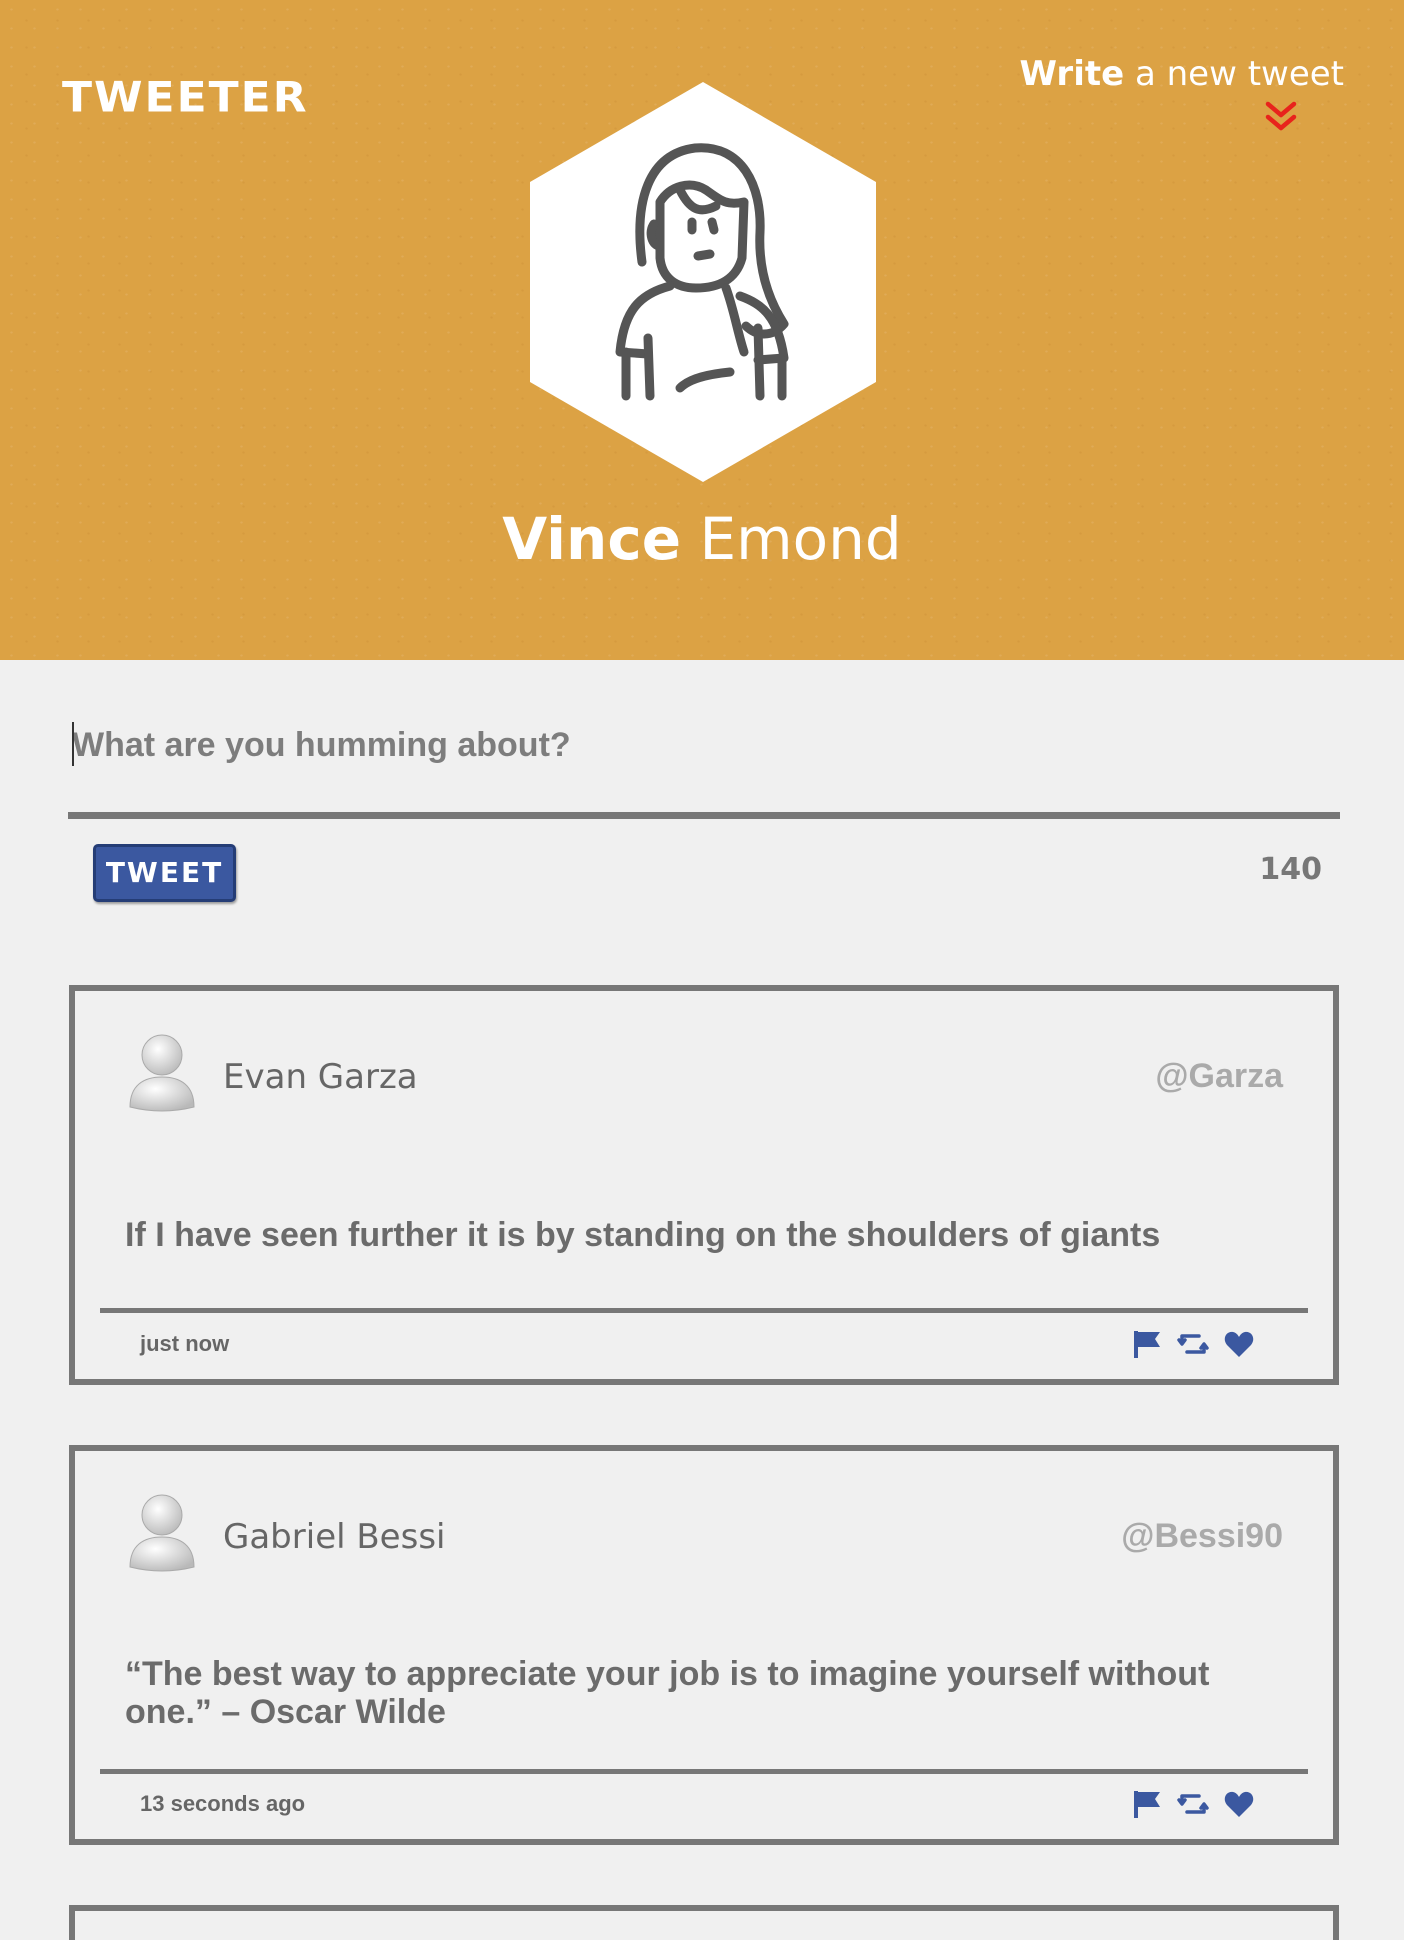 The image size is (1404, 1940). What do you see at coordinates (1234, 74) in the screenshot?
I see `compose-link-rest: a new tweet` at bounding box center [1234, 74].